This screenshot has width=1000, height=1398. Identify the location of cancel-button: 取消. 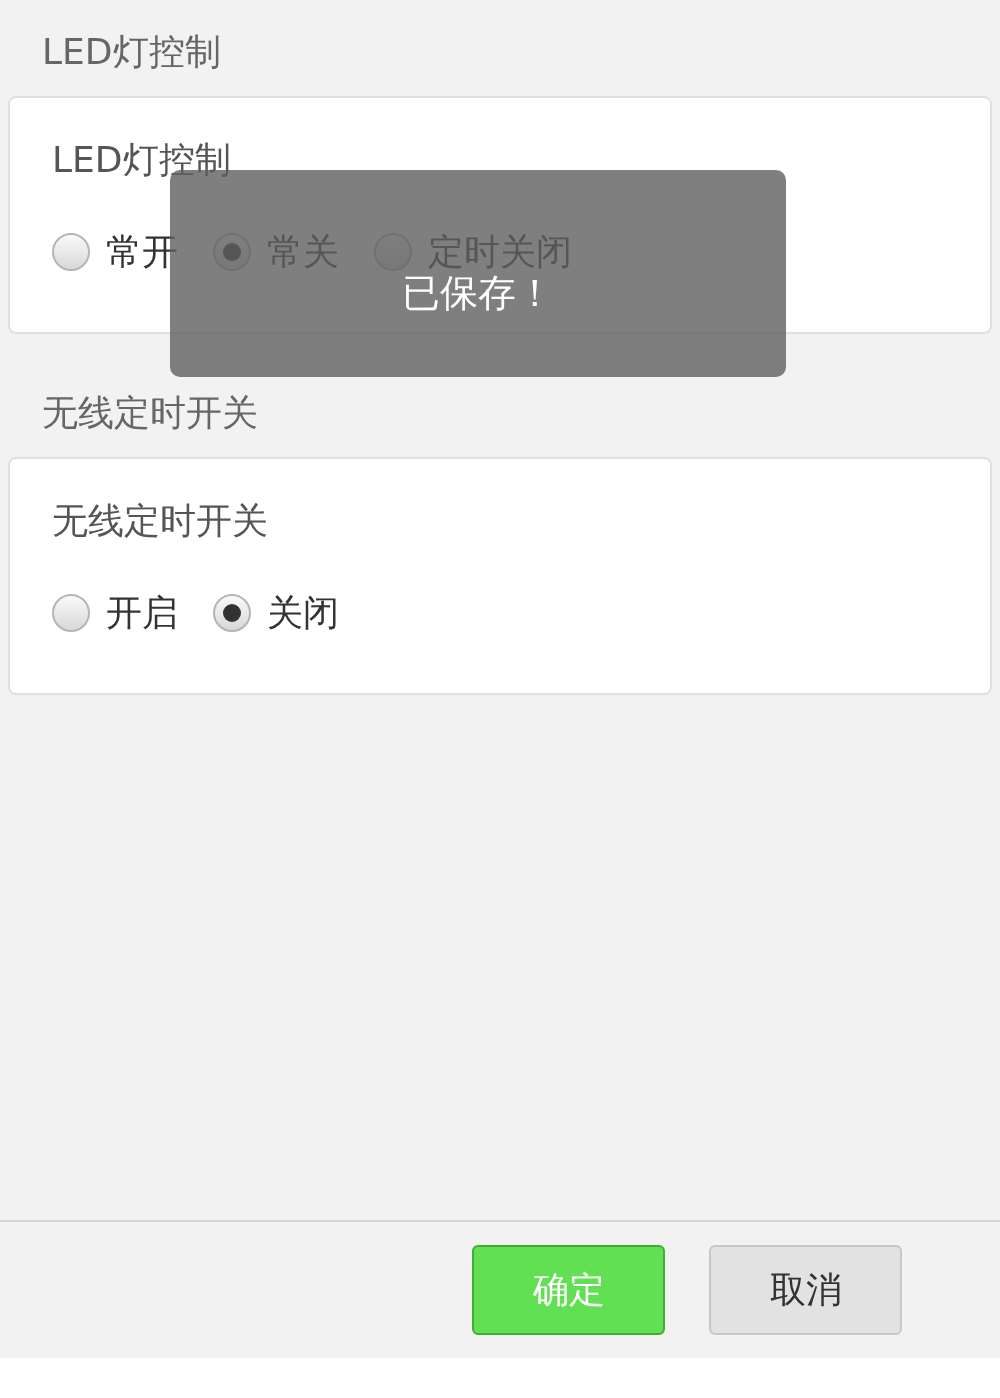
(805, 1290).